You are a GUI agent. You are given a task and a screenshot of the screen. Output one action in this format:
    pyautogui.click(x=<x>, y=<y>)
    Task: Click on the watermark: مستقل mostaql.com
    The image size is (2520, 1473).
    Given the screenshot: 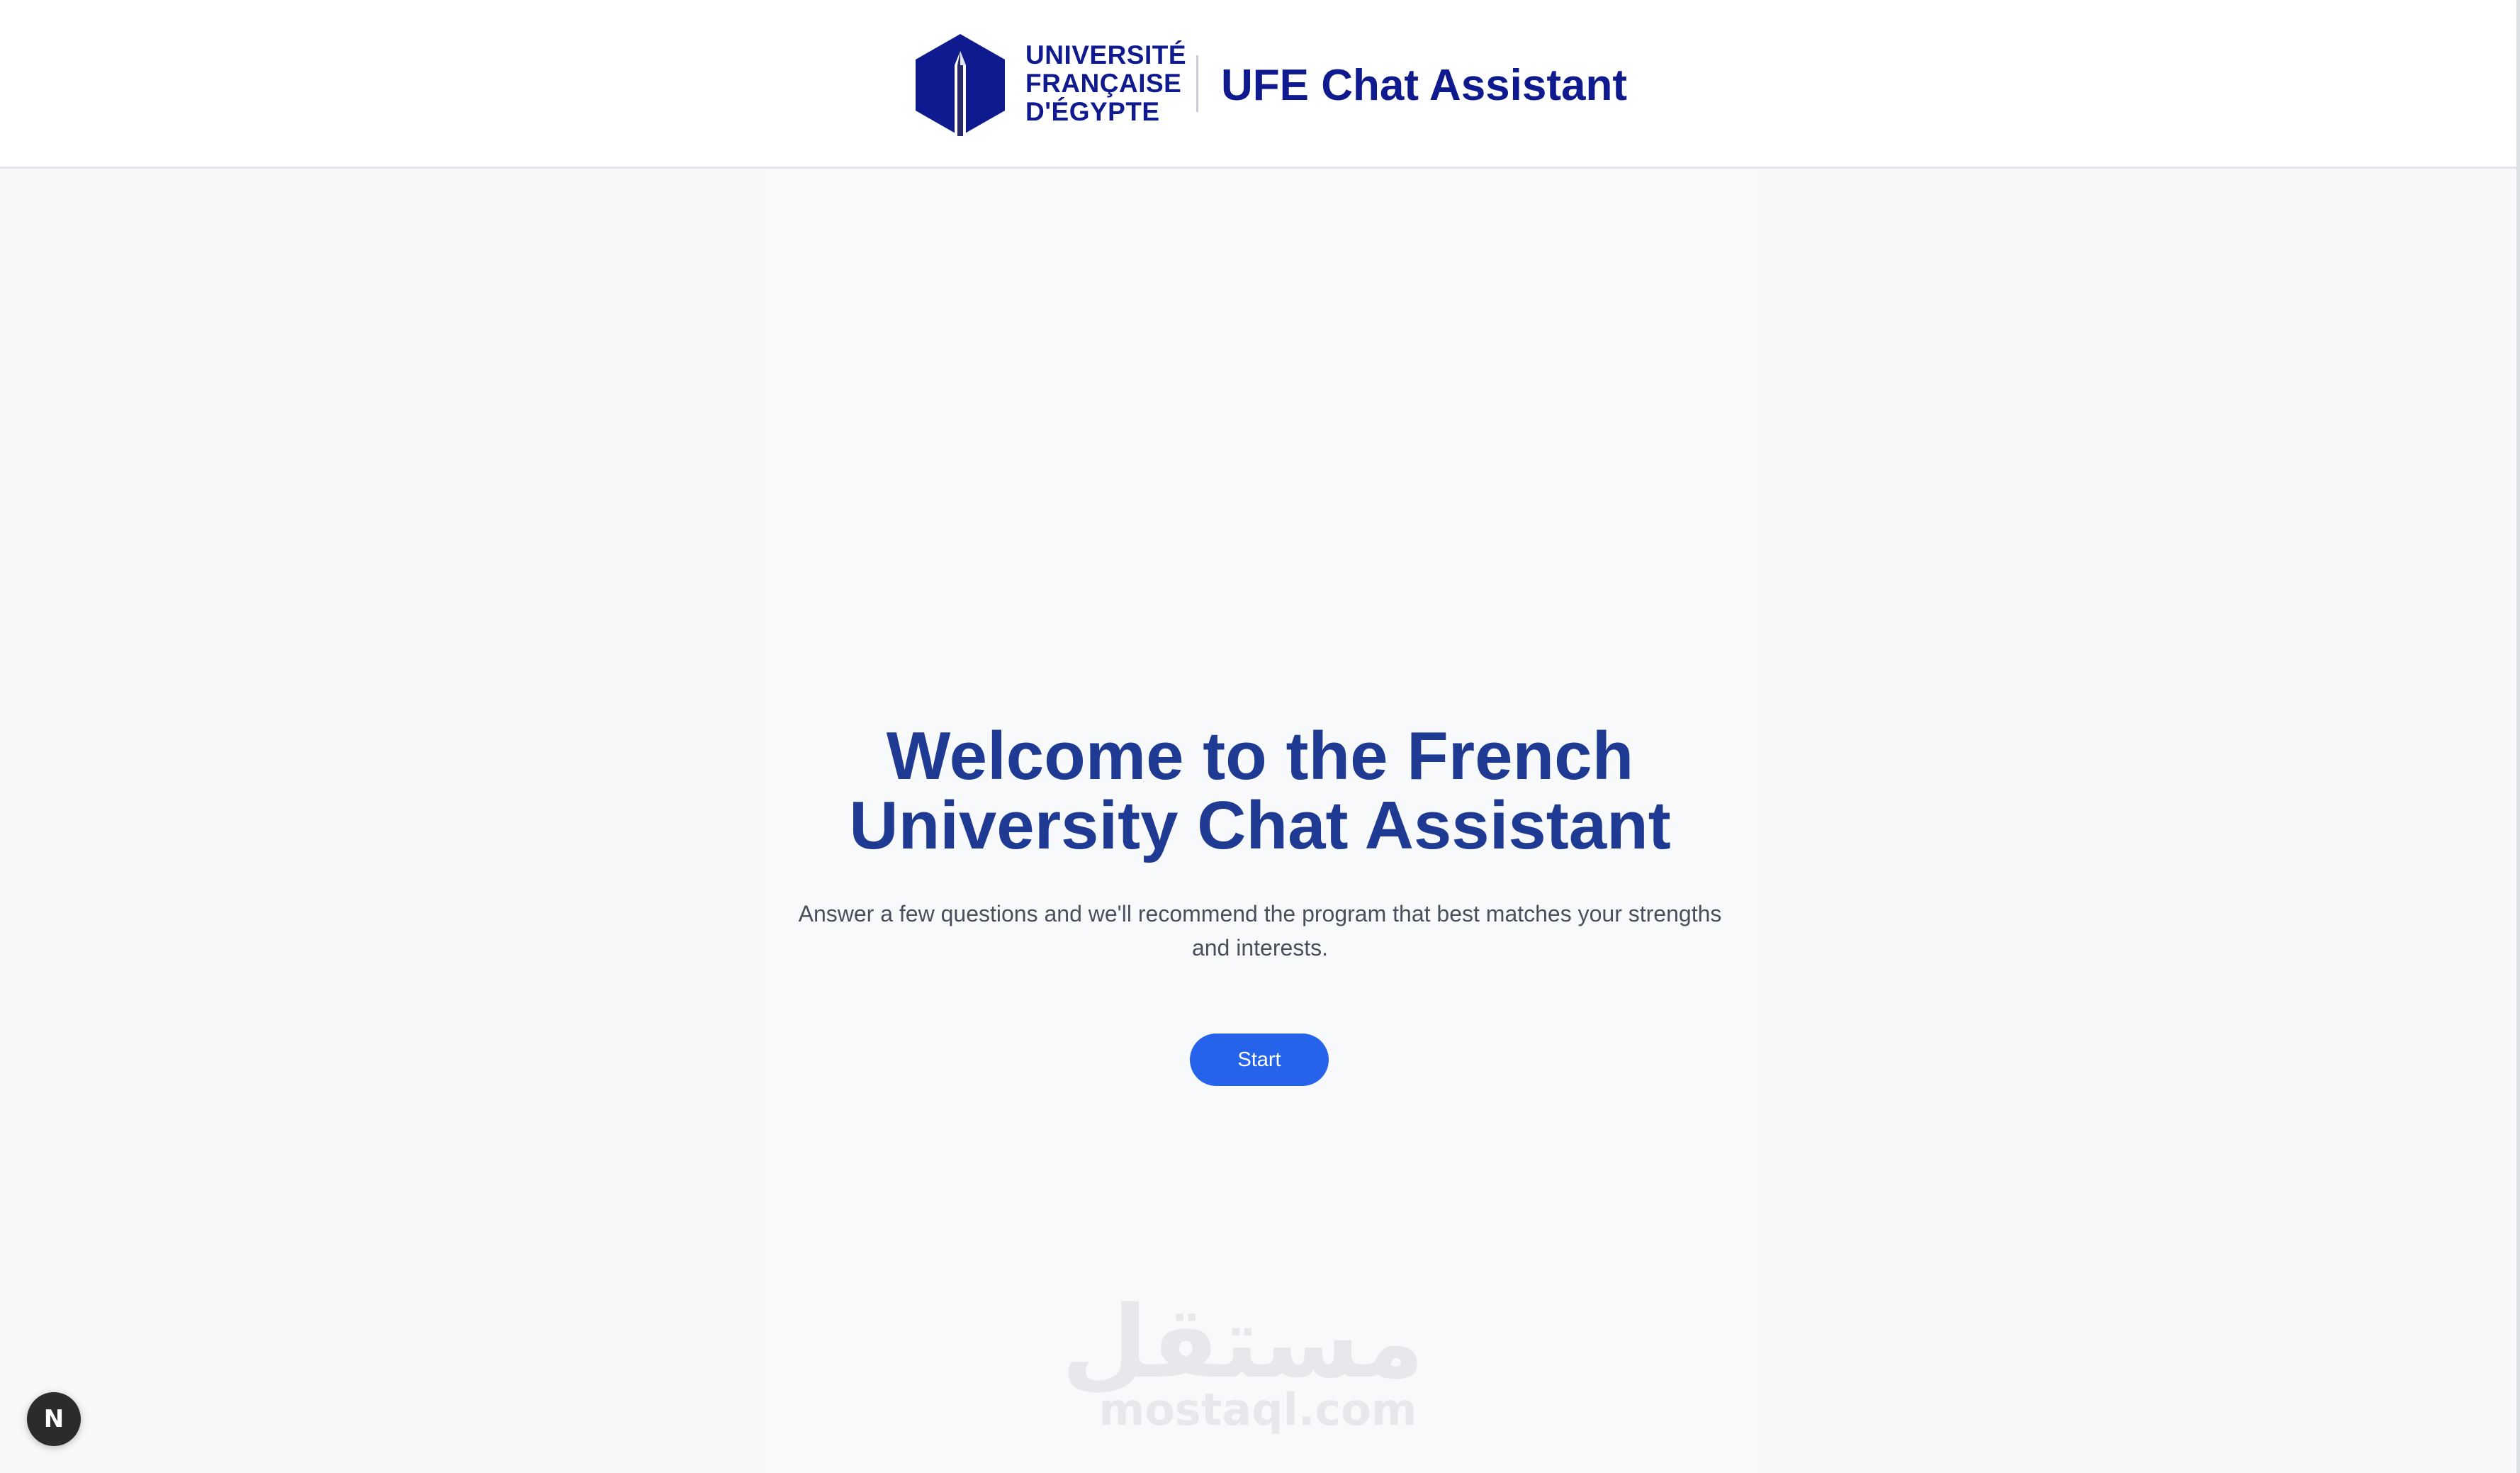 What is the action you would take?
    pyautogui.click(x=1242, y=1365)
    